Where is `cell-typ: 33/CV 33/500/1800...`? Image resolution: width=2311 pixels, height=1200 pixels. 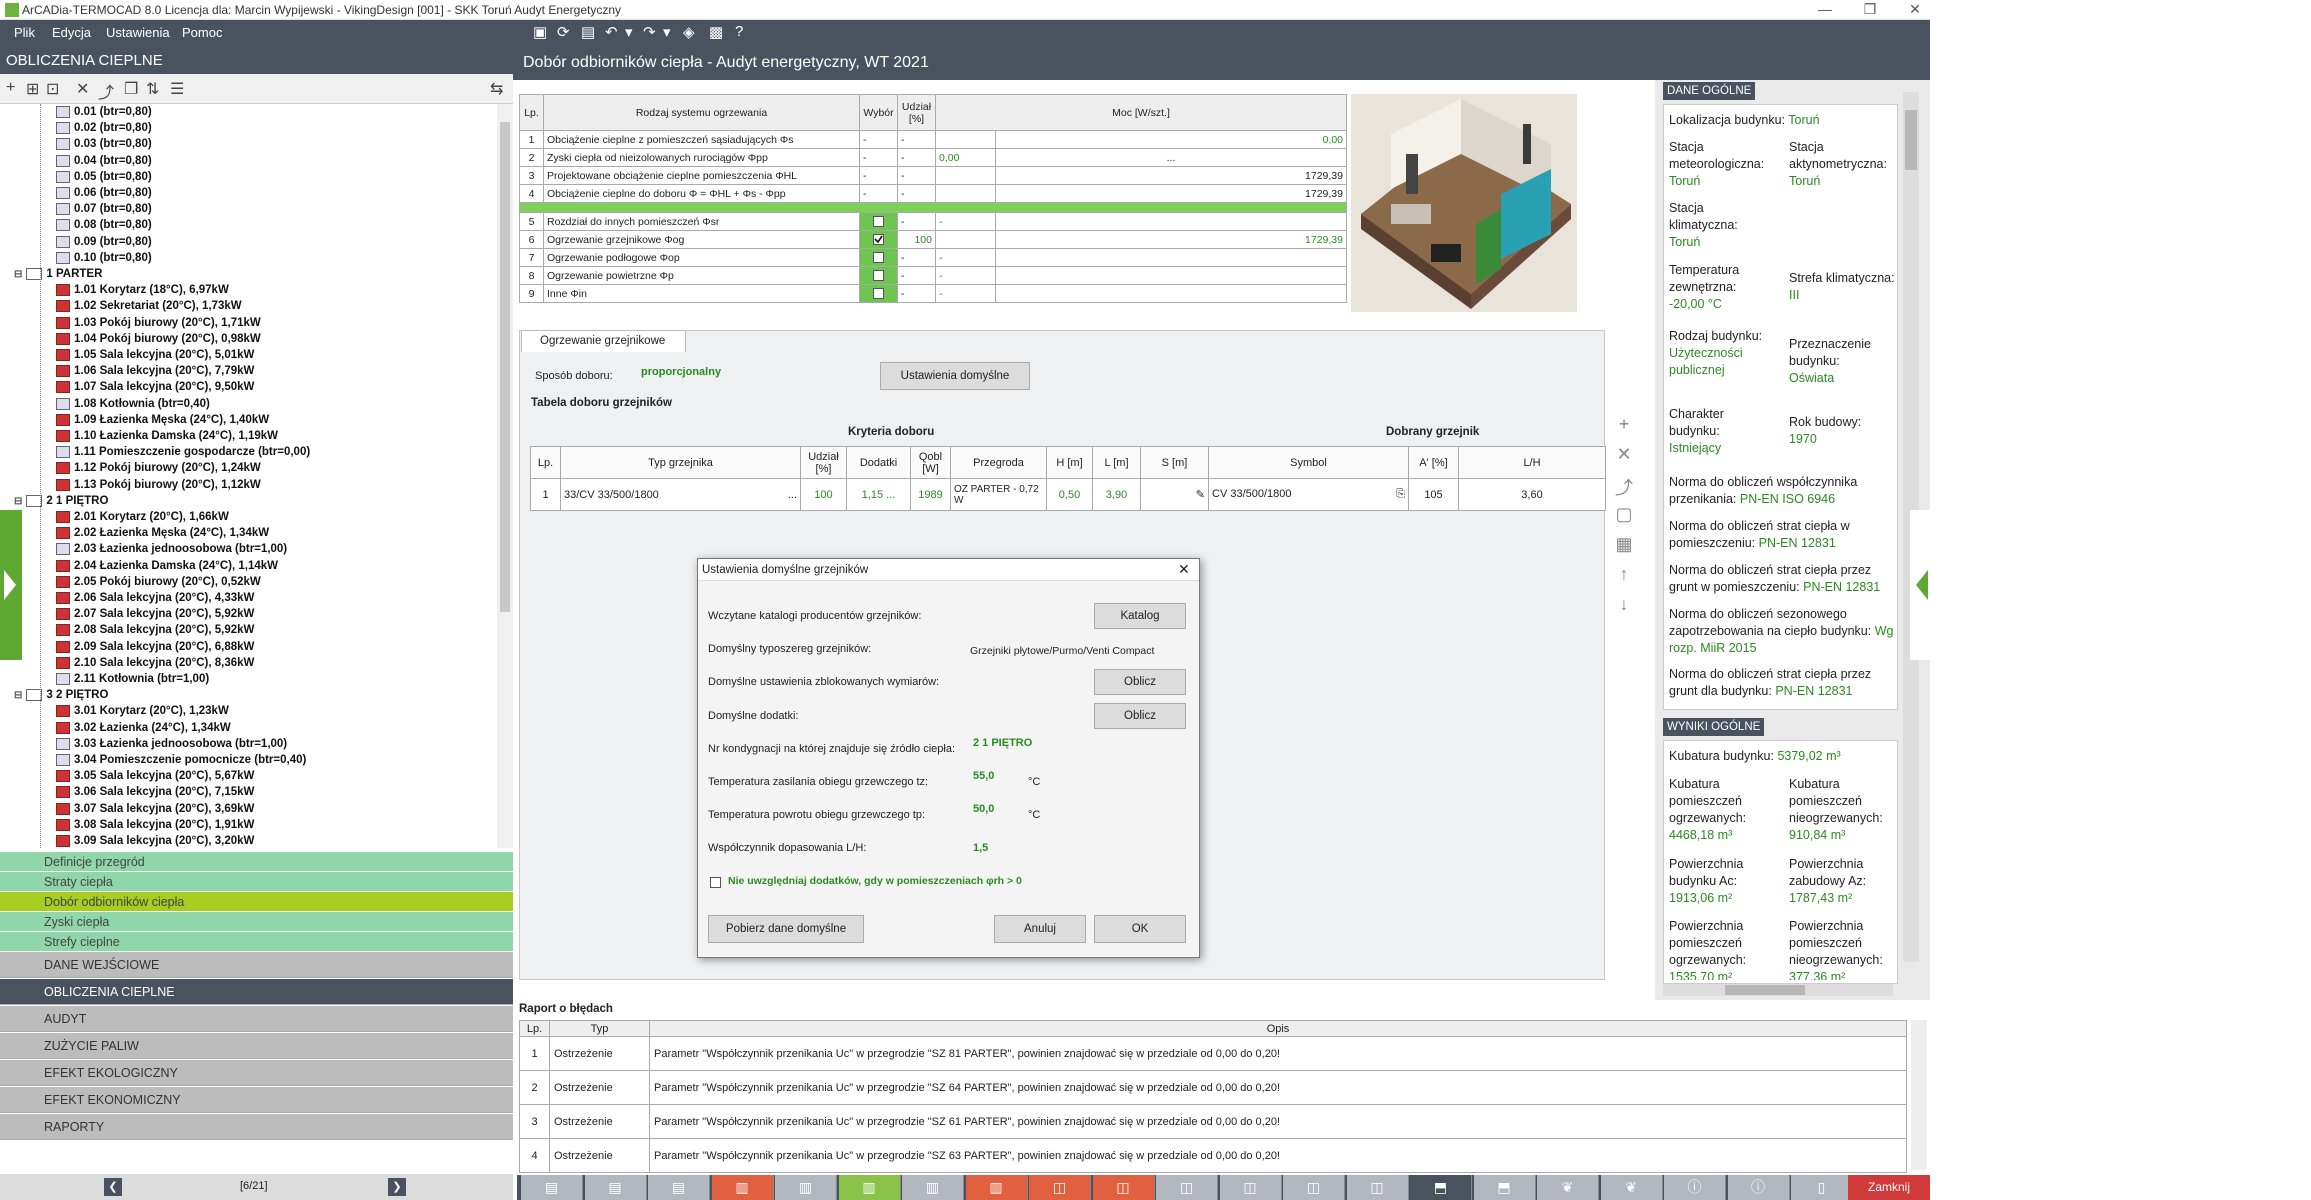 cell-typ: 33/CV 33/500/1800... is located at coordinates (680, 494).